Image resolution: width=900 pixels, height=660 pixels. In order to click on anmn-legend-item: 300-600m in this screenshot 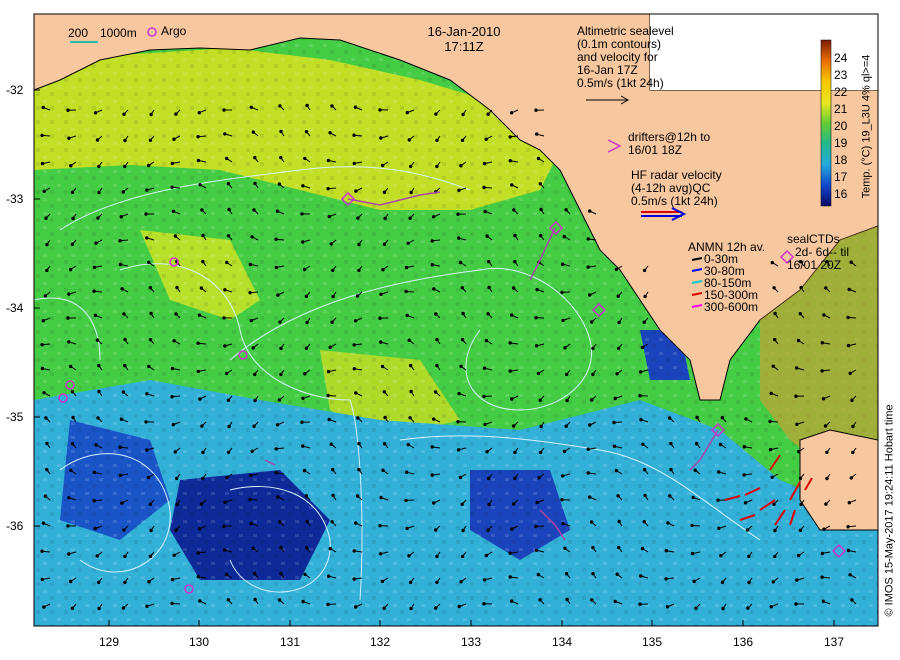, I will do `click(731, 307)`.